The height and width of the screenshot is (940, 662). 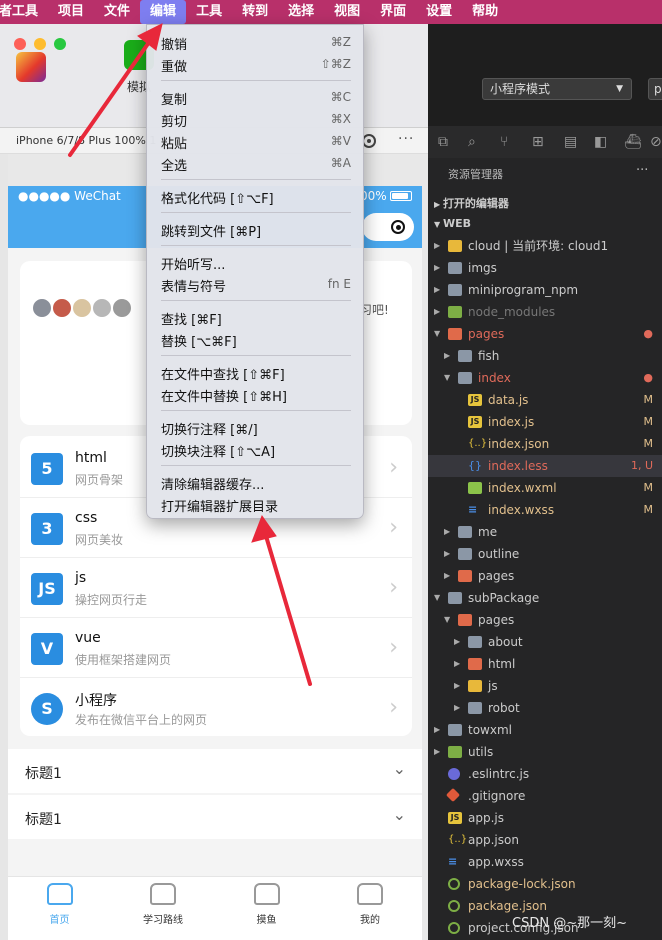 What do you see at coordinates (545, 598) in the screenshot?
I see `tree-folder: ▼ subPackage` at bounding box center [545, 598].